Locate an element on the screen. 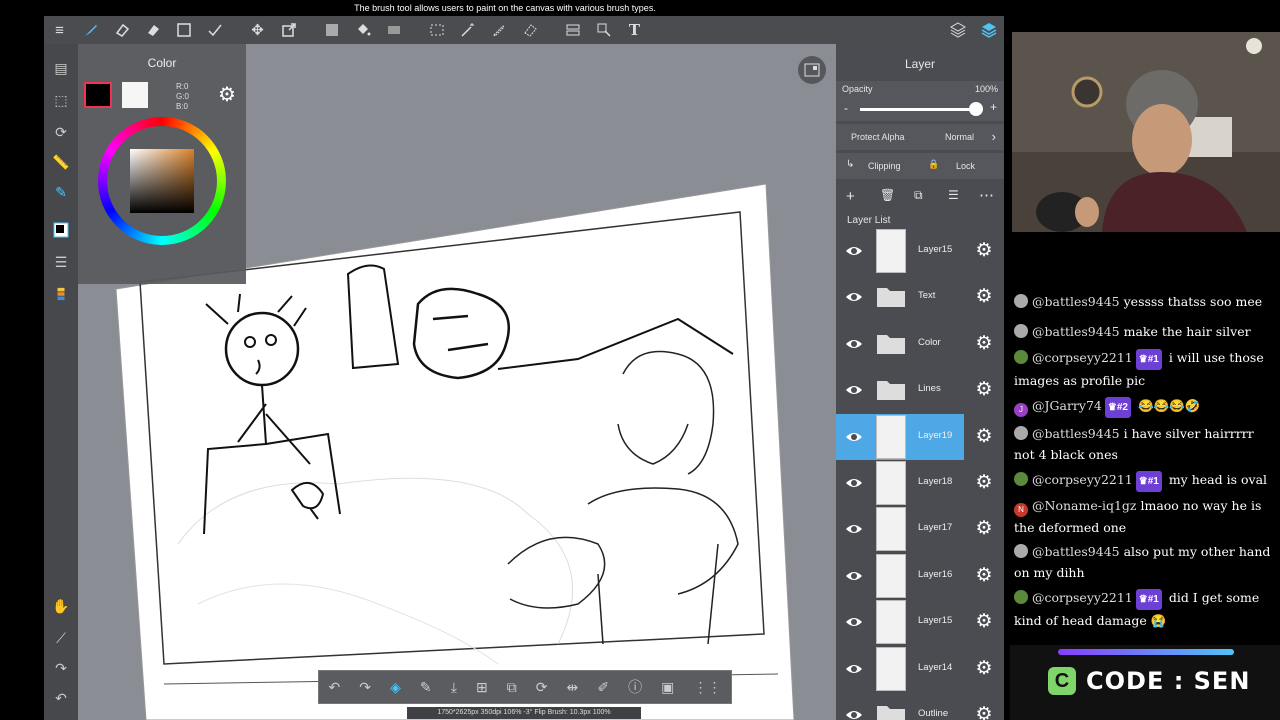 The width and height of the screenshot is (1280, 720). layer-row: Layer19 ⚙ is located at coordinates (920, 436).